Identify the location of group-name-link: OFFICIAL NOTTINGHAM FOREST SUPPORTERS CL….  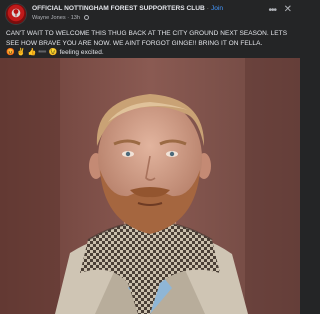
(118, 8).